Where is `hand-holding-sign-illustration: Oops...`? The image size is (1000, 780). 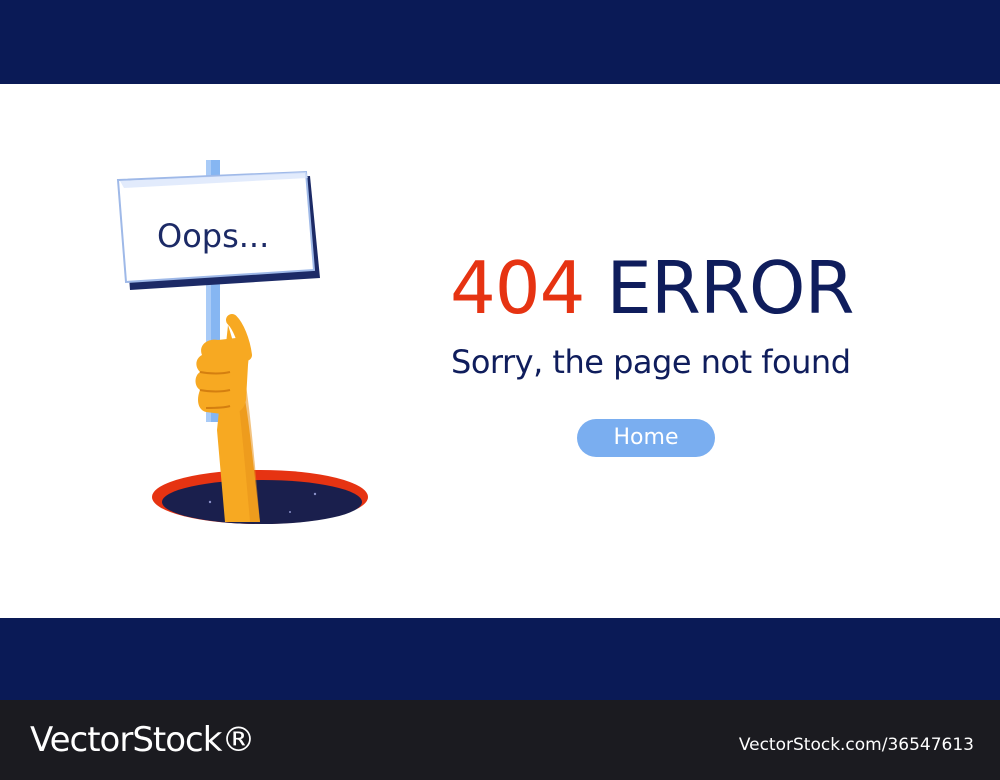 hand-holding-sign-illustration: Oops... is located at coordinates (242, 342).